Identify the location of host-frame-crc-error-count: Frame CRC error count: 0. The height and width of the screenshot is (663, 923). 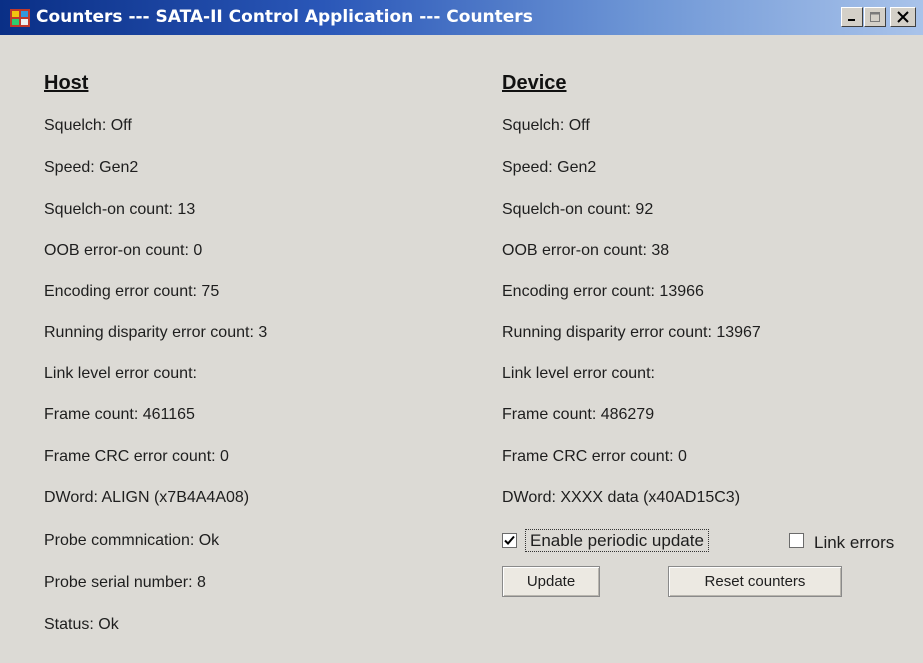
(136, 456).